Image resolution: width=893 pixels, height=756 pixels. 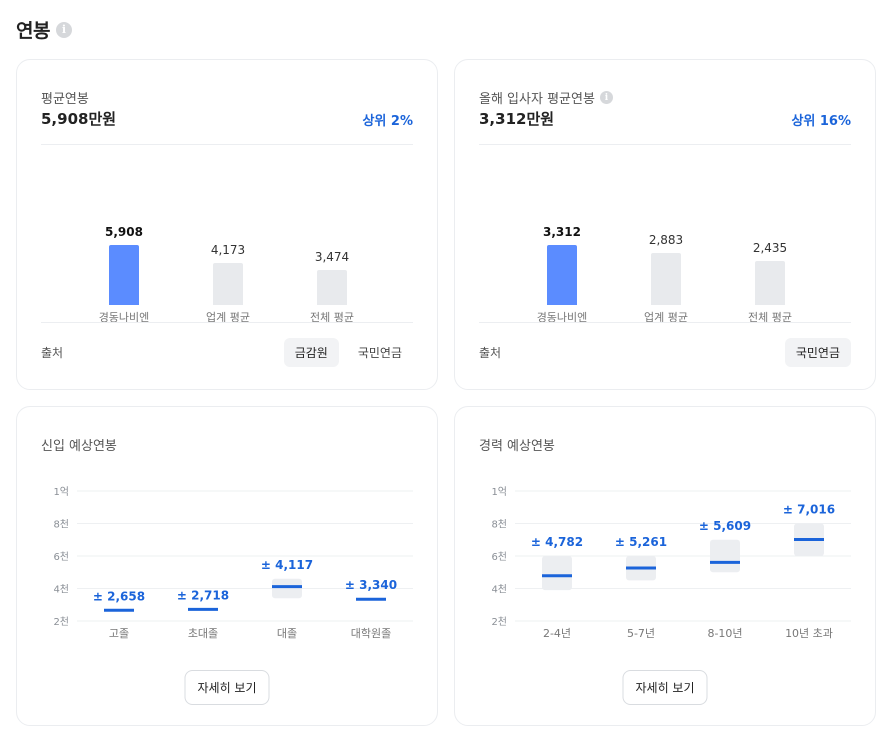 I want to click on bar-value-label: 5,908, so click(x=124, y=232).